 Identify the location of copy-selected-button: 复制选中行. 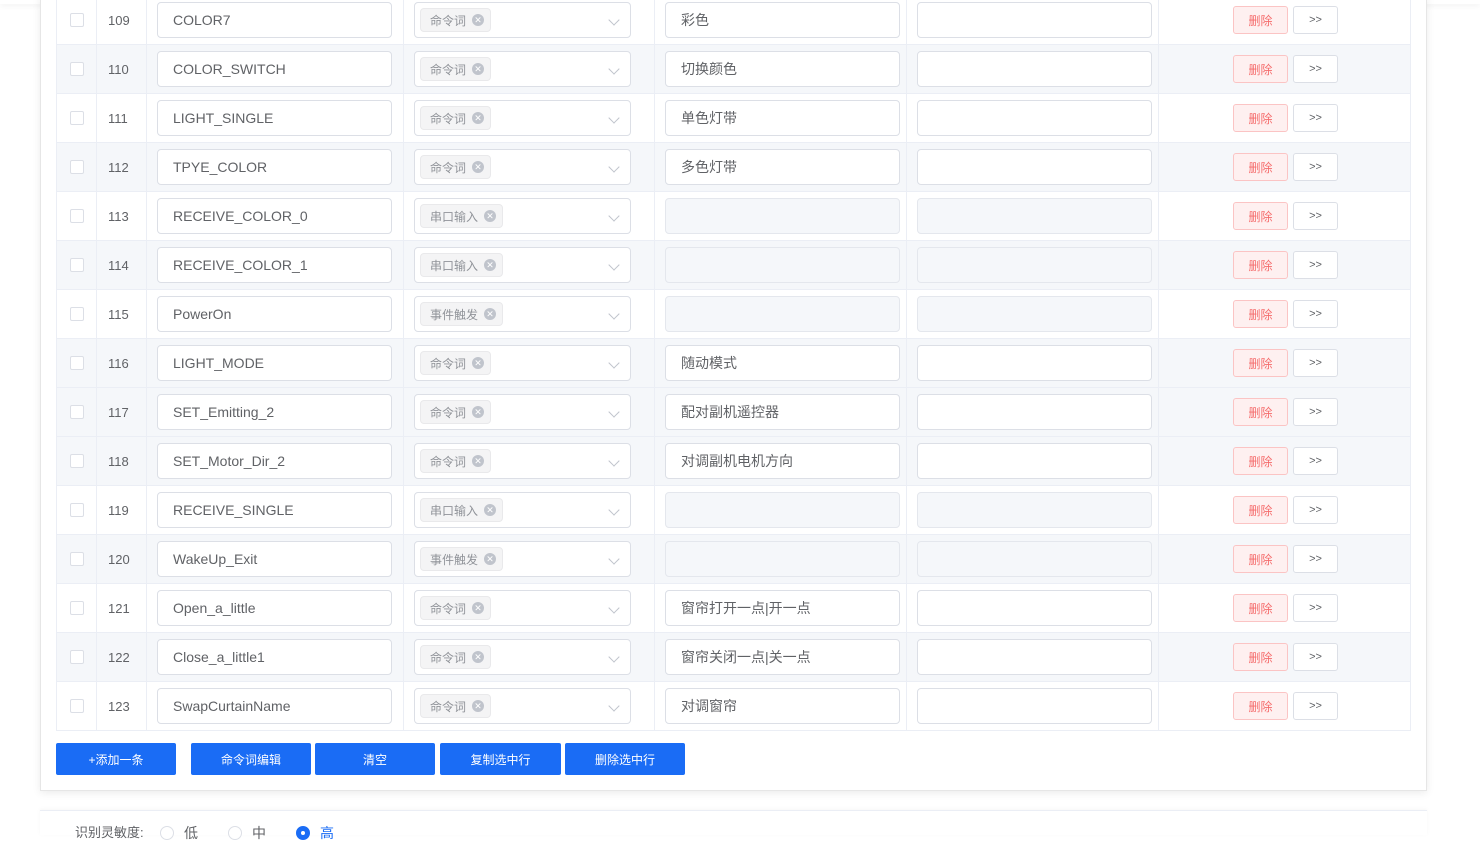
(500, 759).